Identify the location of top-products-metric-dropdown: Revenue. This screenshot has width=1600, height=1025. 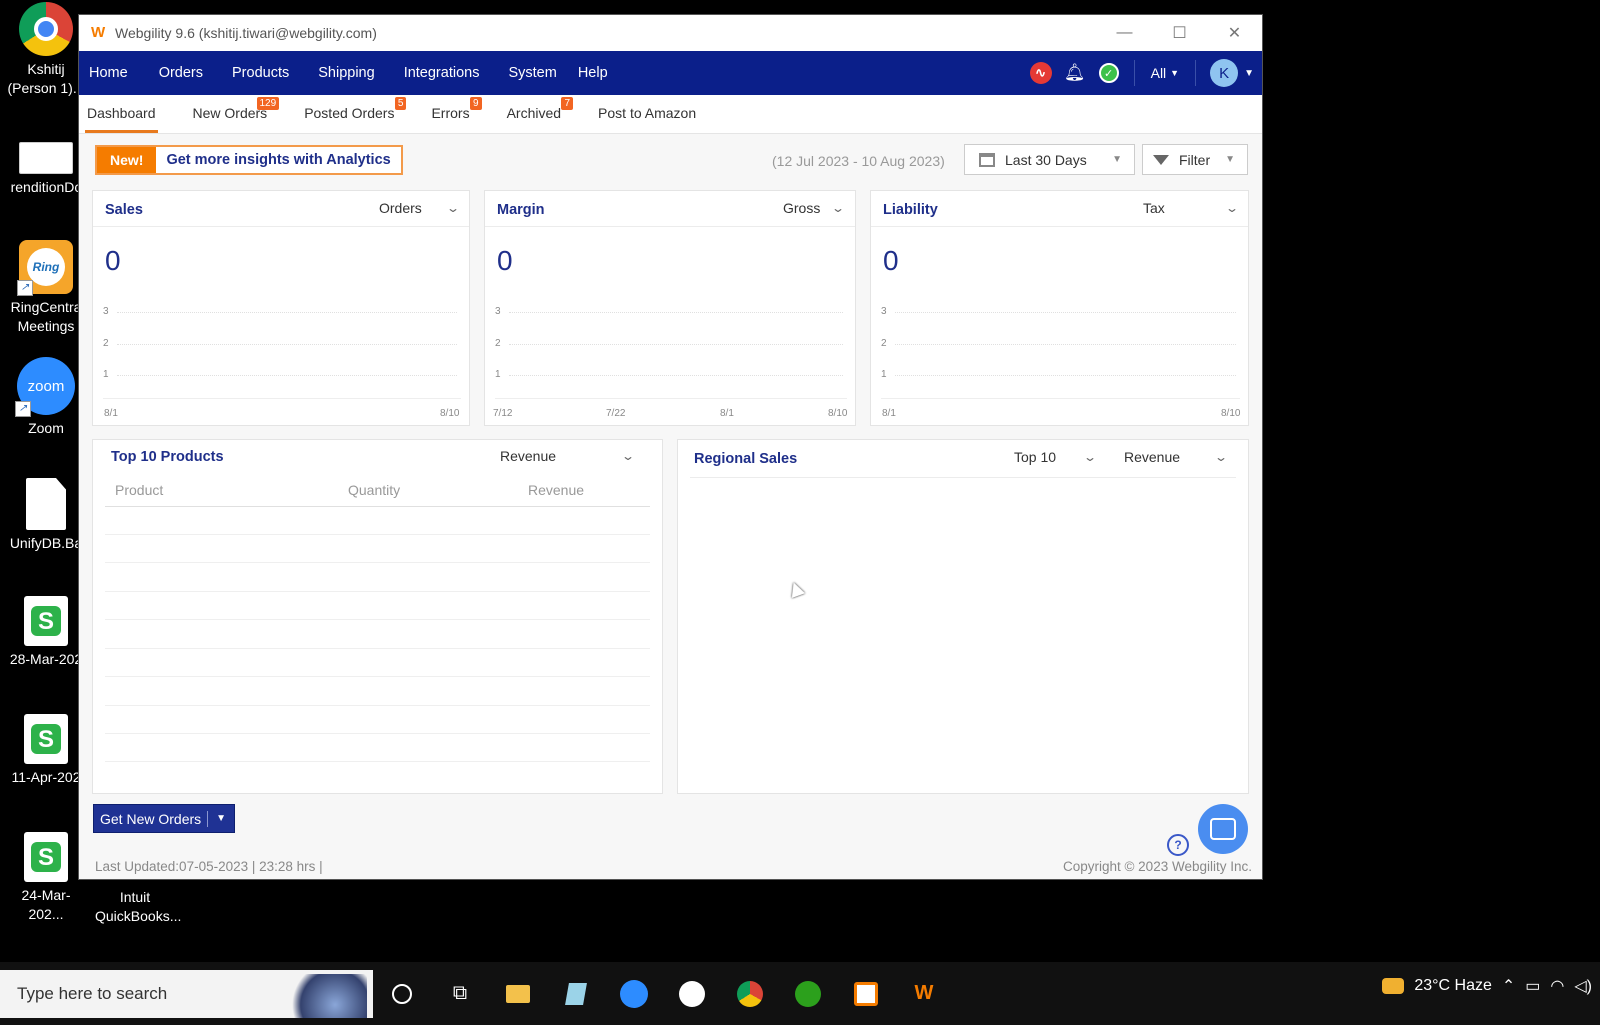
(528, 456).